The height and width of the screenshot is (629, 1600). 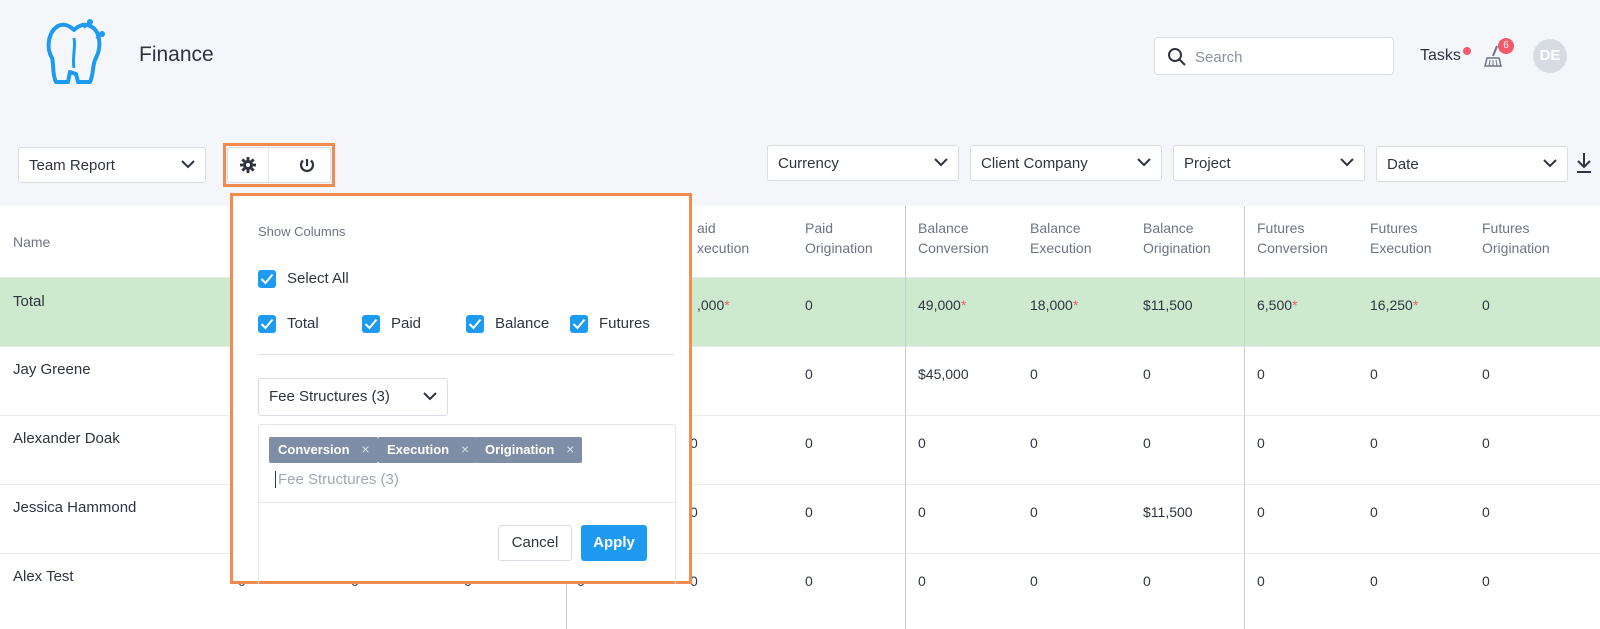 What do you see at coordinates (31, 242) in the screenshot?
I see `column-header-name: Name` at bounding box center [31, 242].